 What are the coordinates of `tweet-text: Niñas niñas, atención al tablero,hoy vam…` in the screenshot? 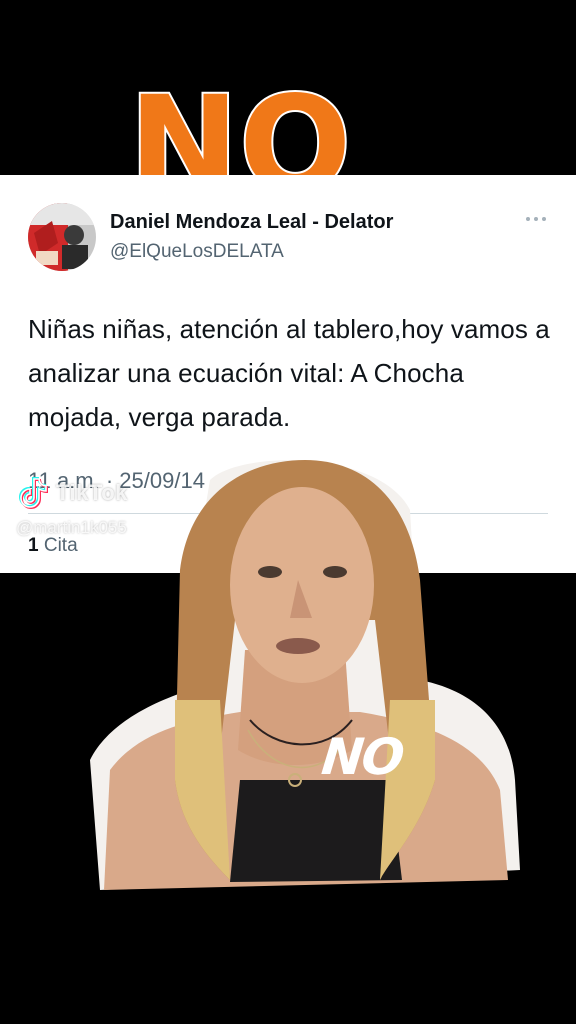 It's located at (289, 373).